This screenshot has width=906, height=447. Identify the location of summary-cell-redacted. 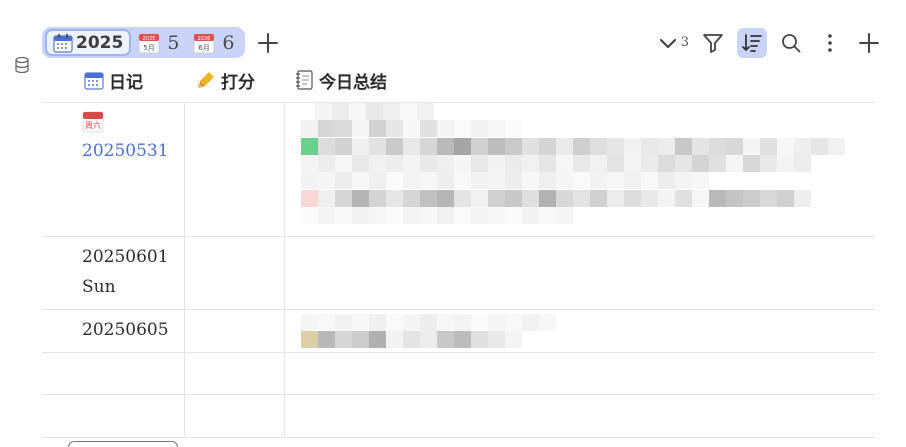
(580, 331).